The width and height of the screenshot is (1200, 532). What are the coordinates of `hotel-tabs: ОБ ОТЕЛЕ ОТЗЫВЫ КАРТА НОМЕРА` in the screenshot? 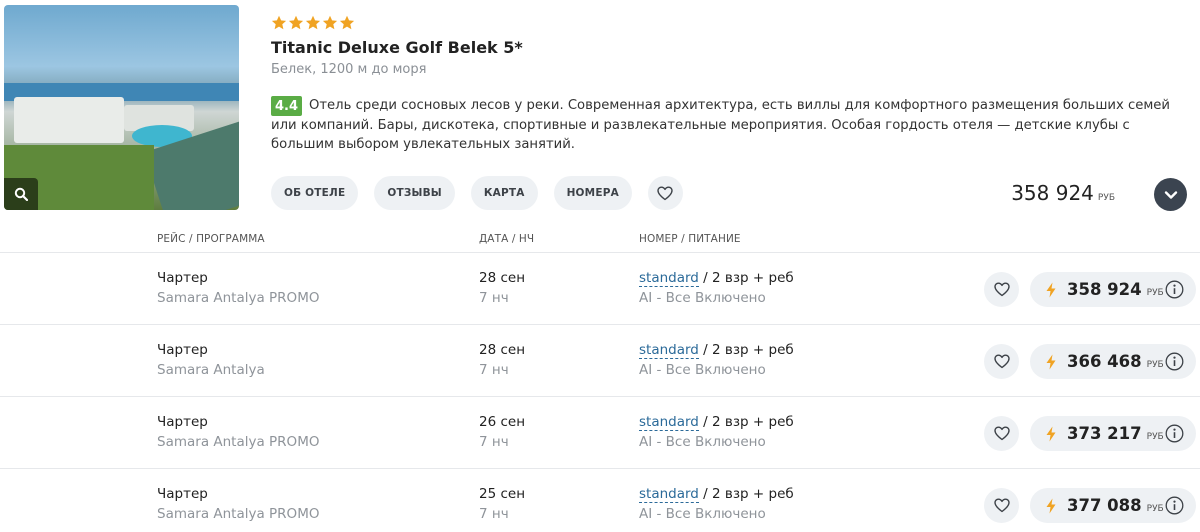 It's located at (477, 193).